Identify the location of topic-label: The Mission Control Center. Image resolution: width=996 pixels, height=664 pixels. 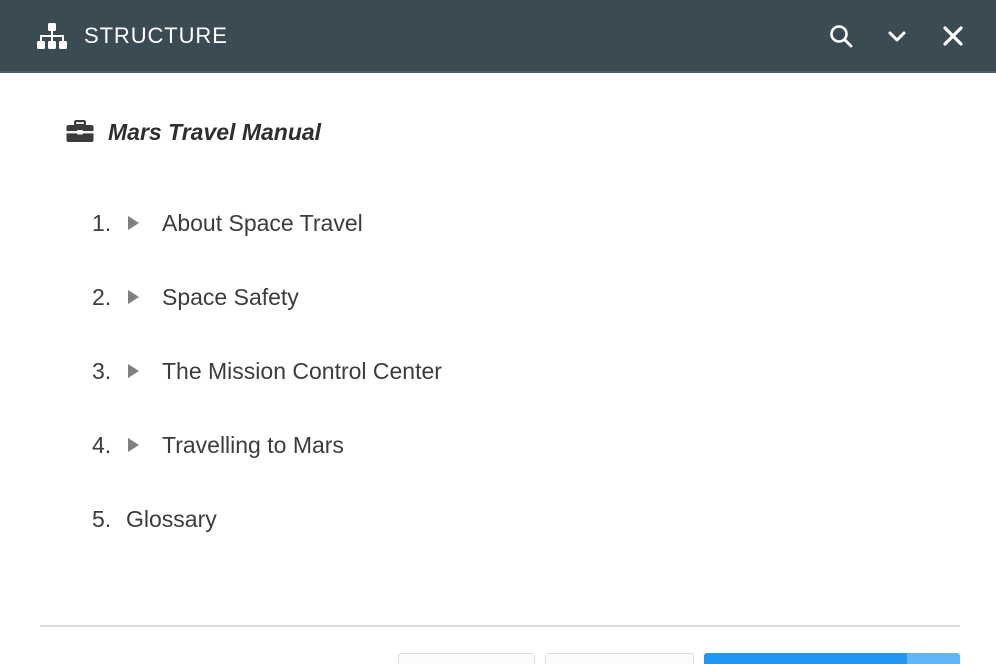
(302, 371).